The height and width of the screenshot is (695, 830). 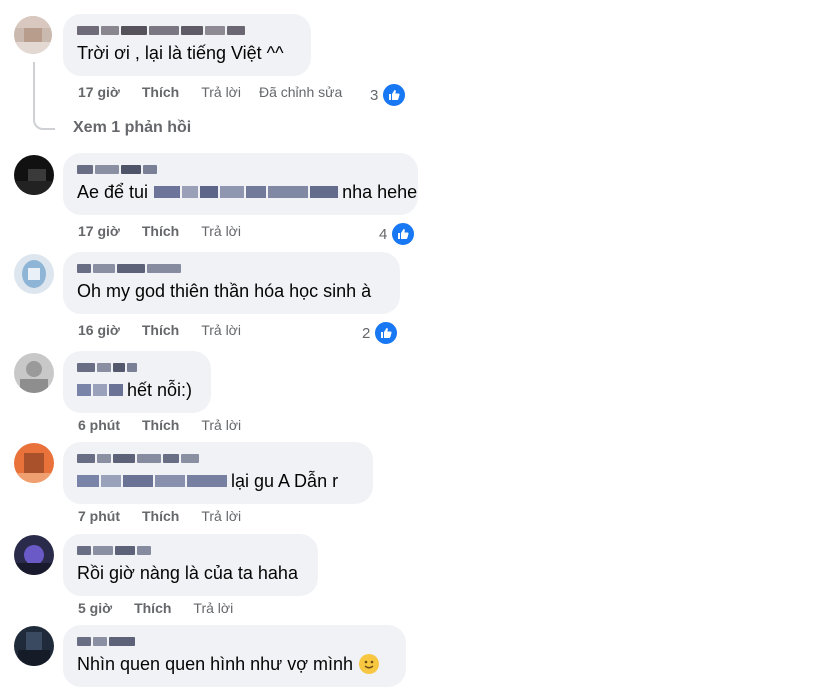 I want to click on reaction-count: 3, so click(x=374, y=95).